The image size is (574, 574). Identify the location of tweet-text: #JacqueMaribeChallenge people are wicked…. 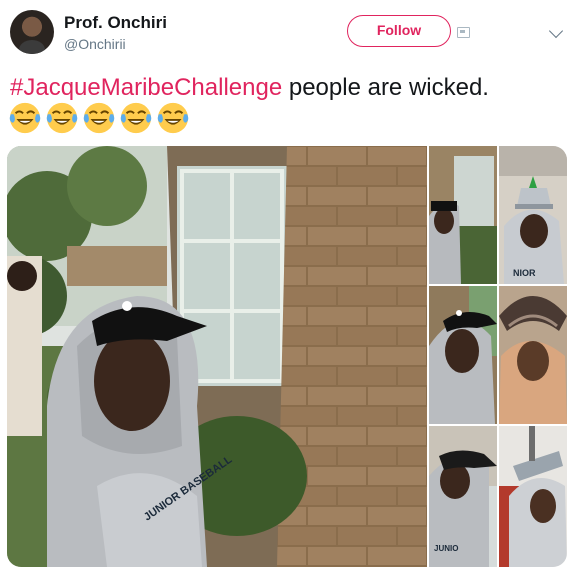
(249, 88).